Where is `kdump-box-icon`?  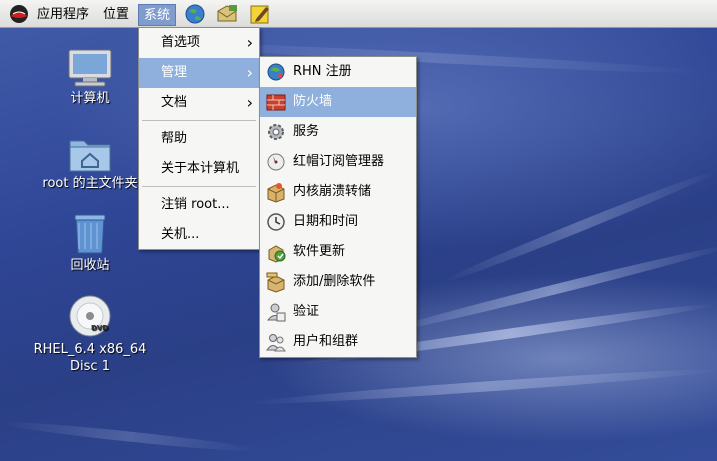
kdump-box-icon is located at coordinates (276, 193).